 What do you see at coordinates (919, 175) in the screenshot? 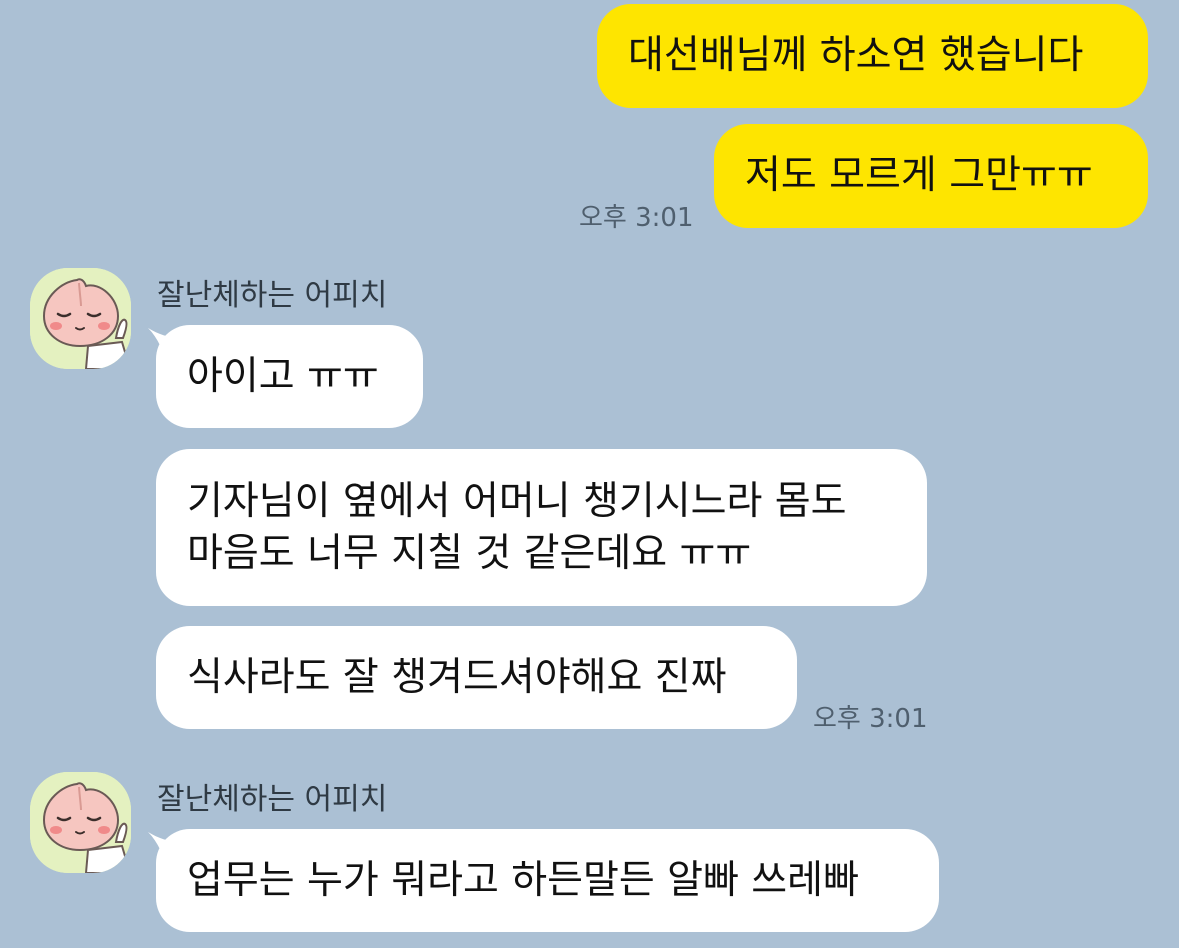
I see `message-text: 저도 모르게 그만ㅠㅠ` at bounding box center [919, 175].